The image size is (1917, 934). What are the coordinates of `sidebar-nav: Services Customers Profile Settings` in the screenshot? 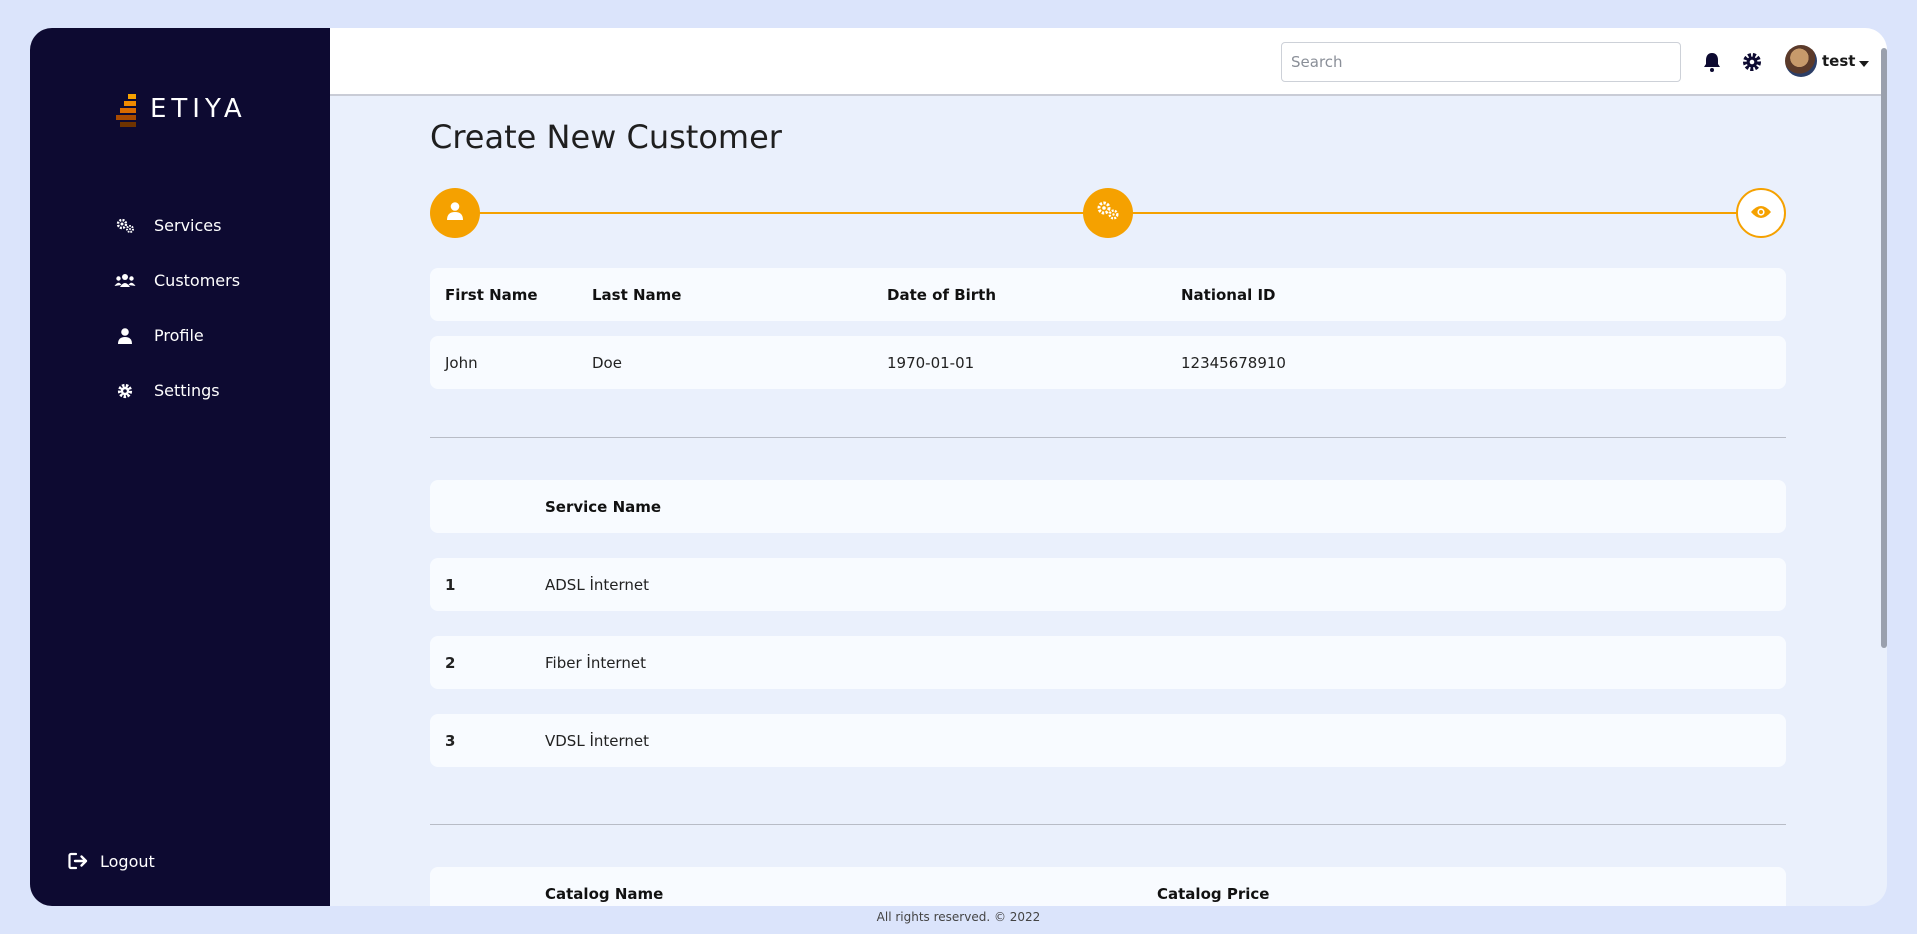 It's located at (177, 308).